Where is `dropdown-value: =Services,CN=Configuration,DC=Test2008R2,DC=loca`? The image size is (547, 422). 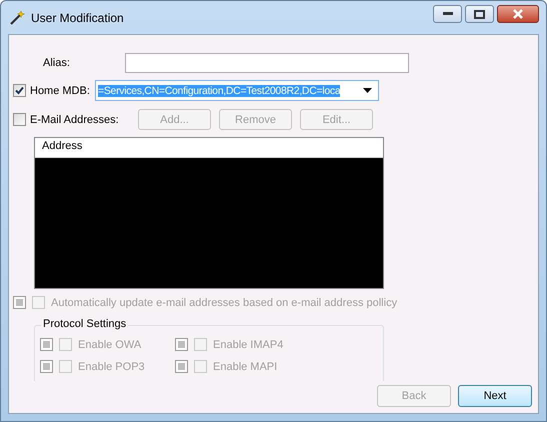 dropdown-value: =Services,CN=Configuration,DC=Test2008R2,DC=loca is located at coordinates (219, 90).